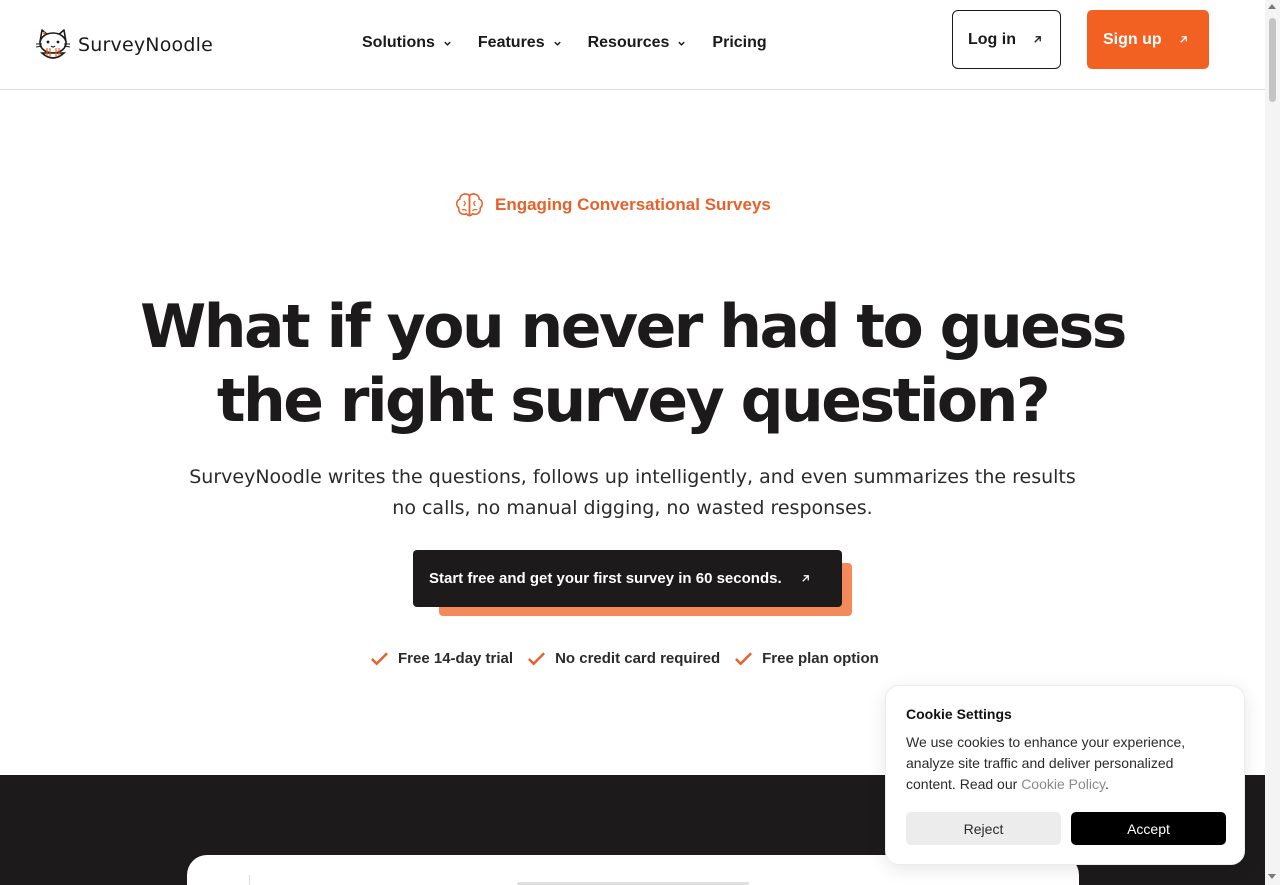  I want to click on nav-item-resources: Resources, so click(637, 43).